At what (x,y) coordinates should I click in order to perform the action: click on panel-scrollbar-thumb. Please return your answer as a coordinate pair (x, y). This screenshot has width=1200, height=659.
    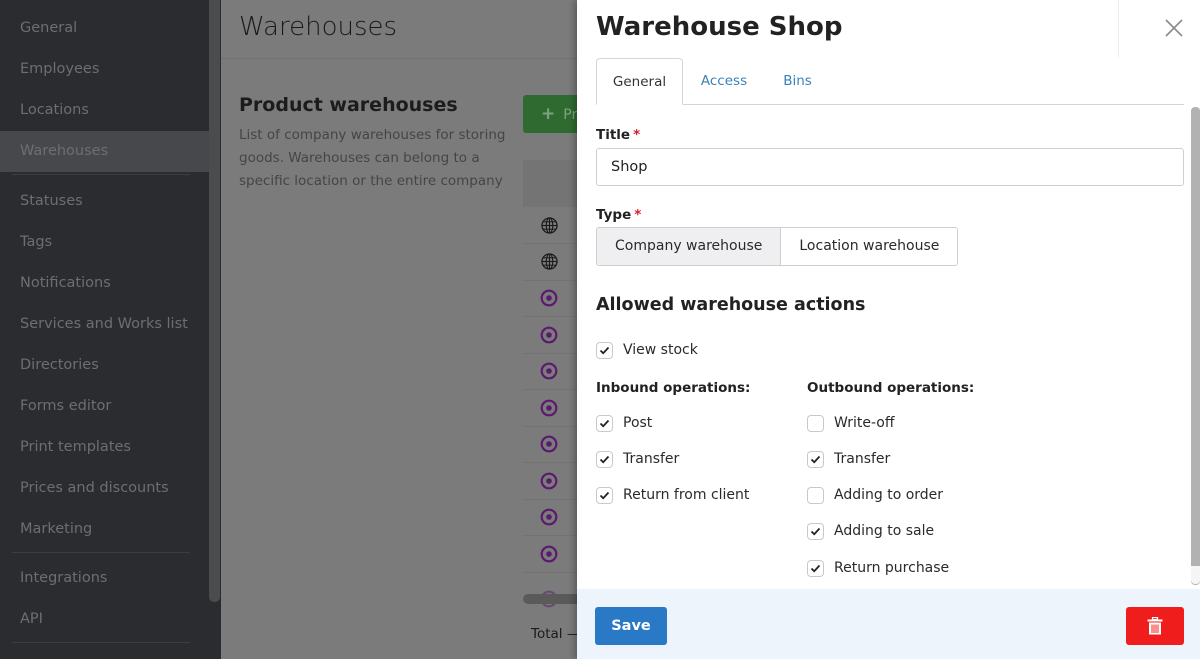
    Looking at the image, I should click on (1195, 346).